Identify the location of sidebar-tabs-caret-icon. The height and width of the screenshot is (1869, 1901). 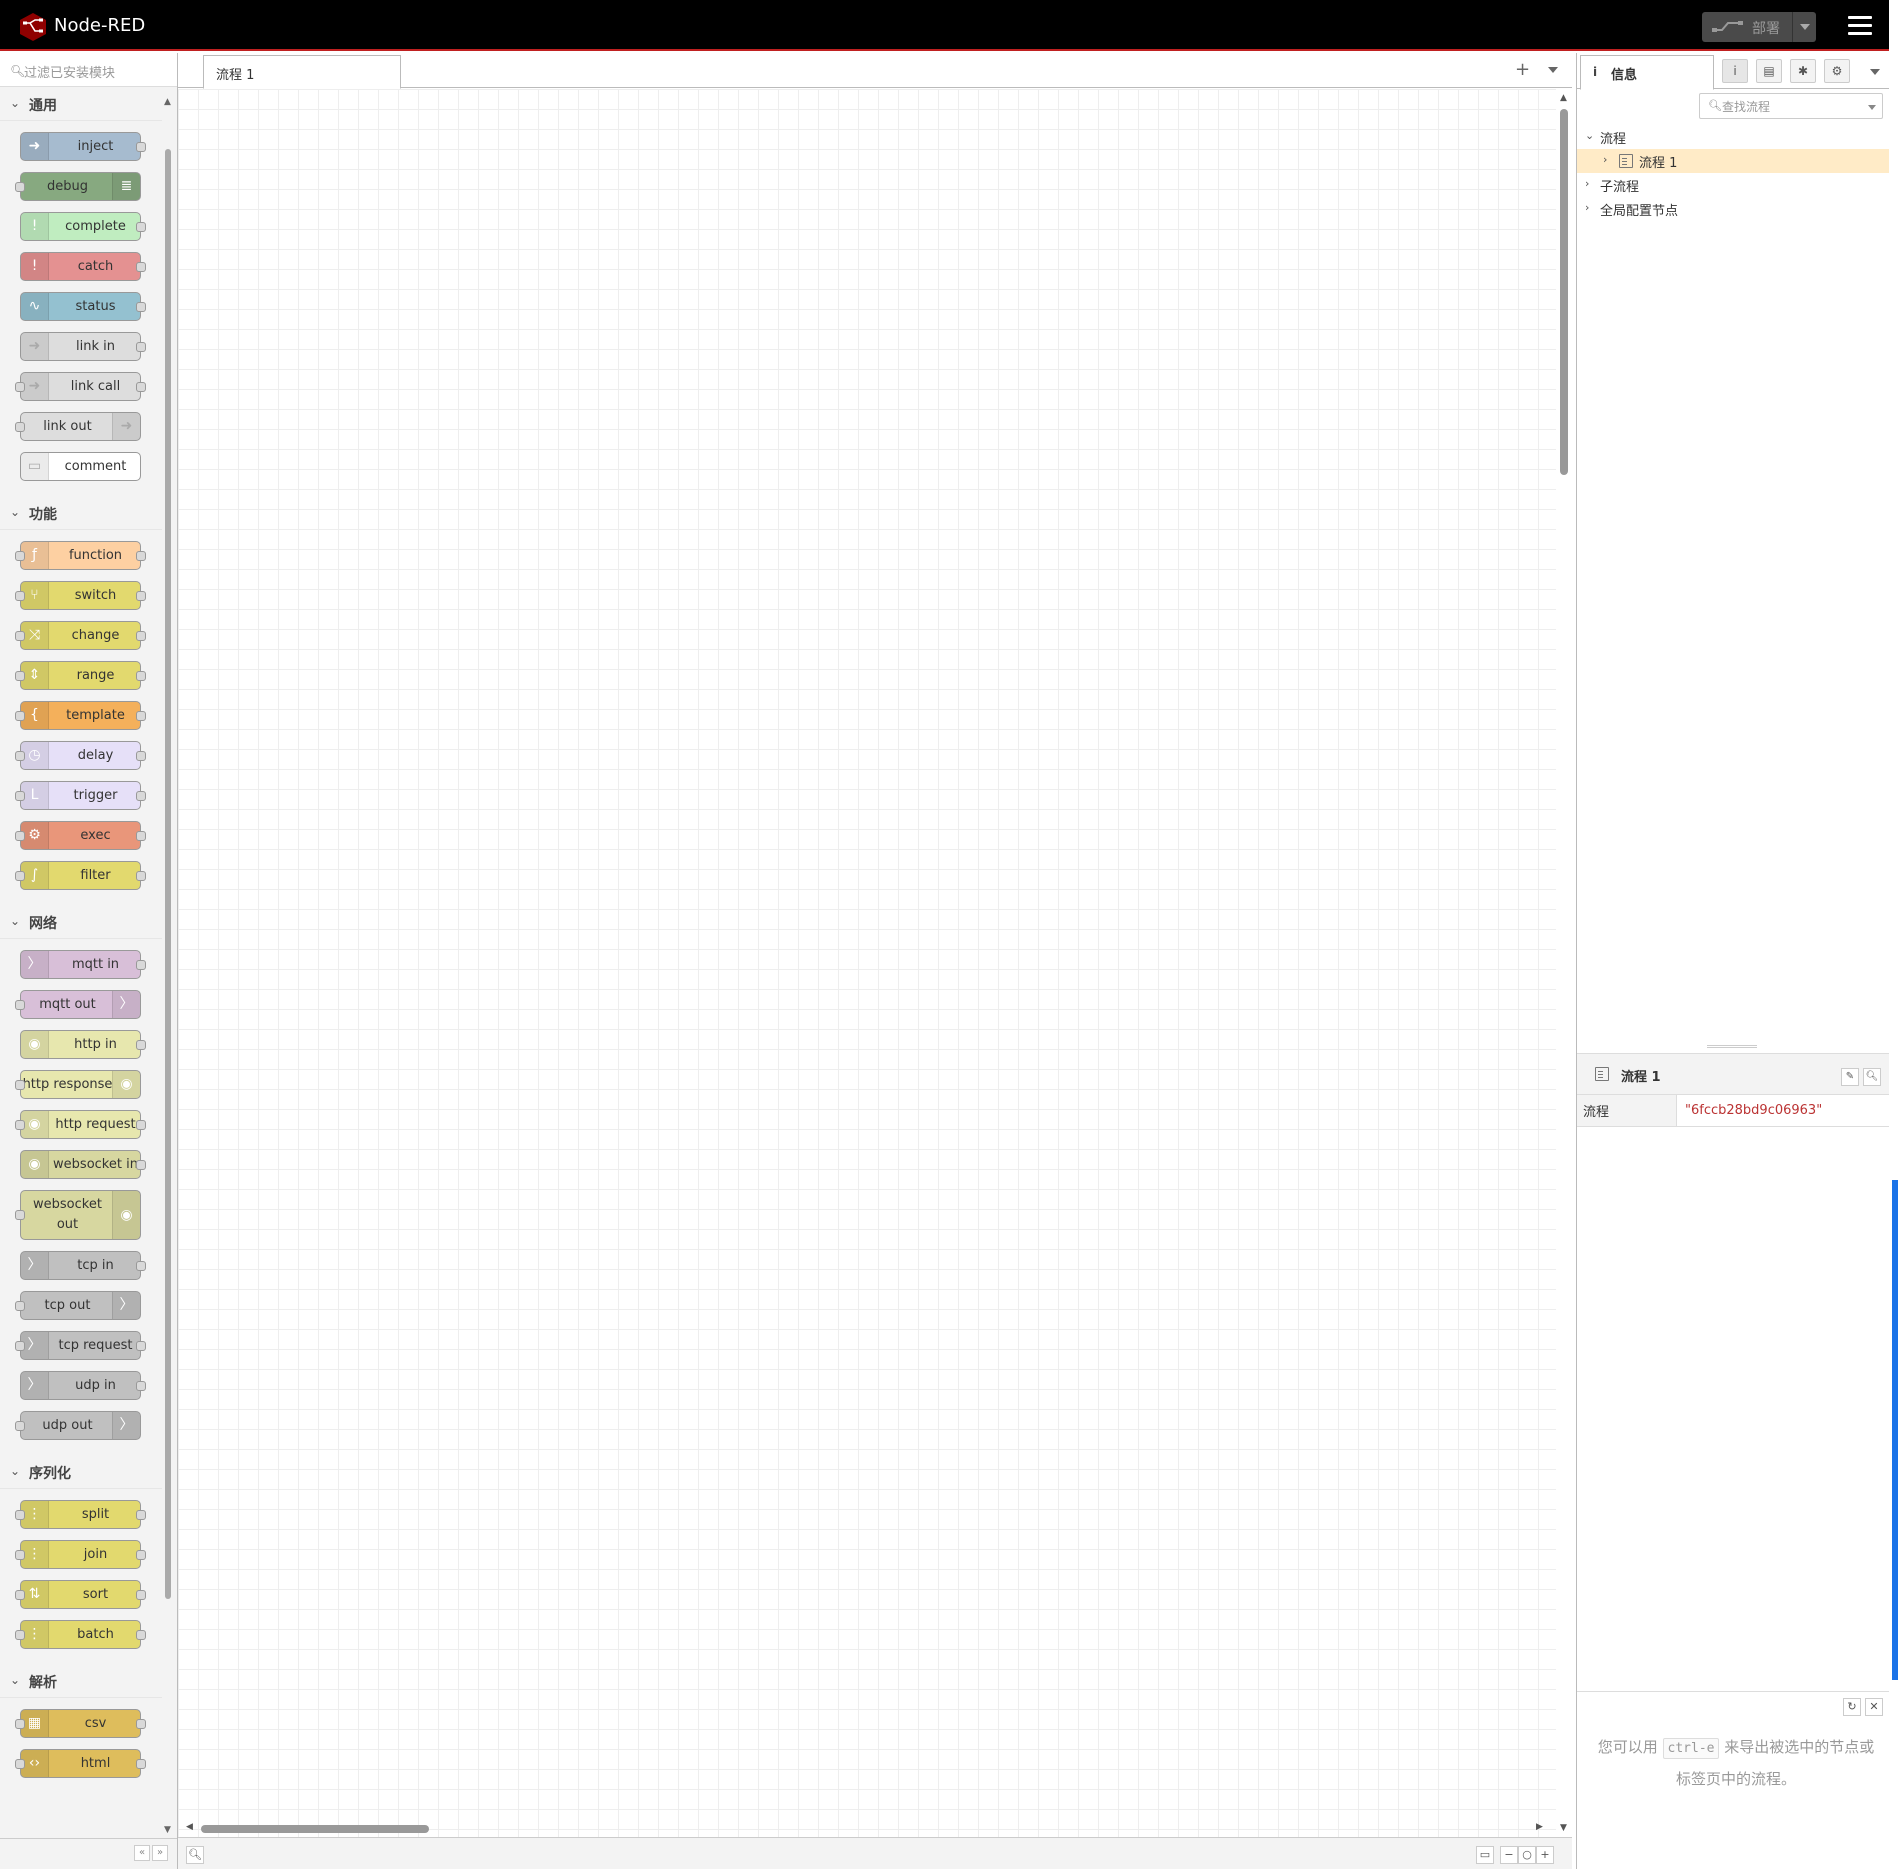
(1875, 72).